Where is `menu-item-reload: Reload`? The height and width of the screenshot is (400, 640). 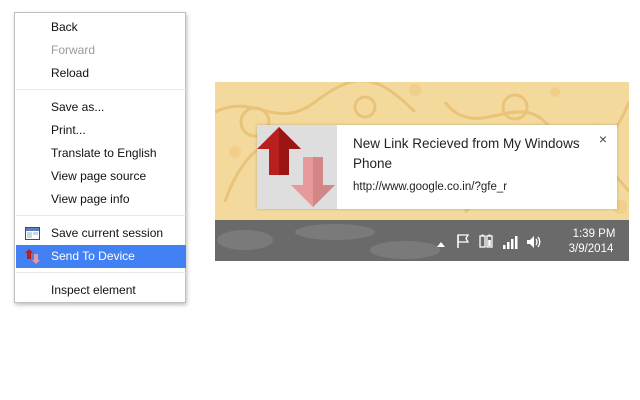 menu-item-reload: Reload is located at coordinates (101, 73).